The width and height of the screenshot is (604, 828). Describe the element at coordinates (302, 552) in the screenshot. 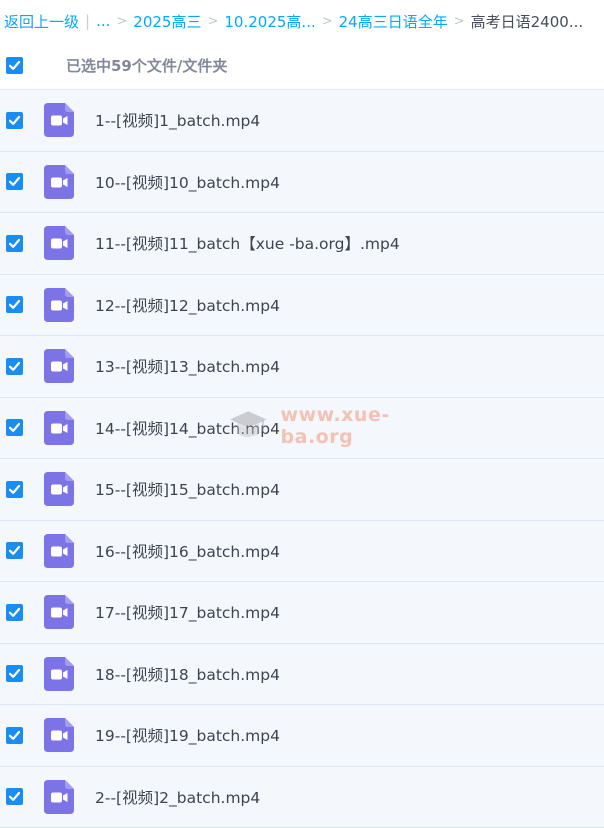

I see `file-row: 16--[视频]16_batch.mp4` at that location.